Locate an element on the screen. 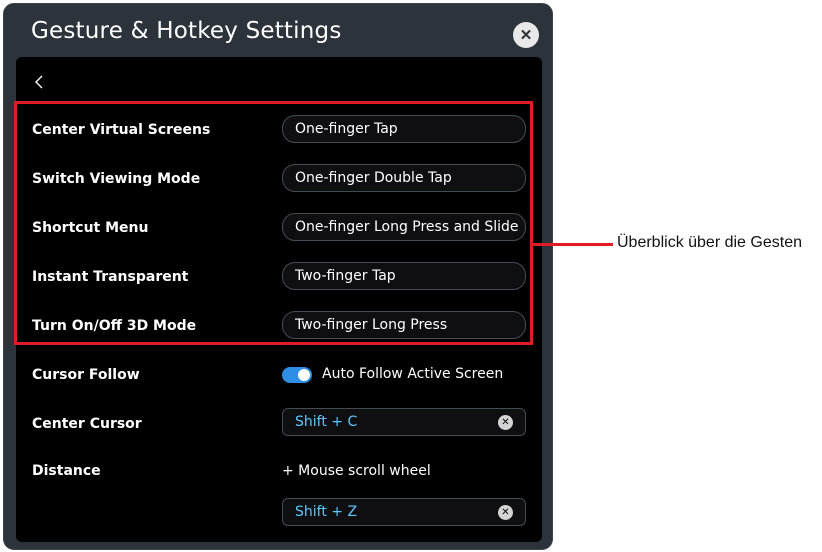 The height and width of the screenshot is (552, 822). clear-distance-hotkey-button: ✕ is located at coordinates (505, 512).